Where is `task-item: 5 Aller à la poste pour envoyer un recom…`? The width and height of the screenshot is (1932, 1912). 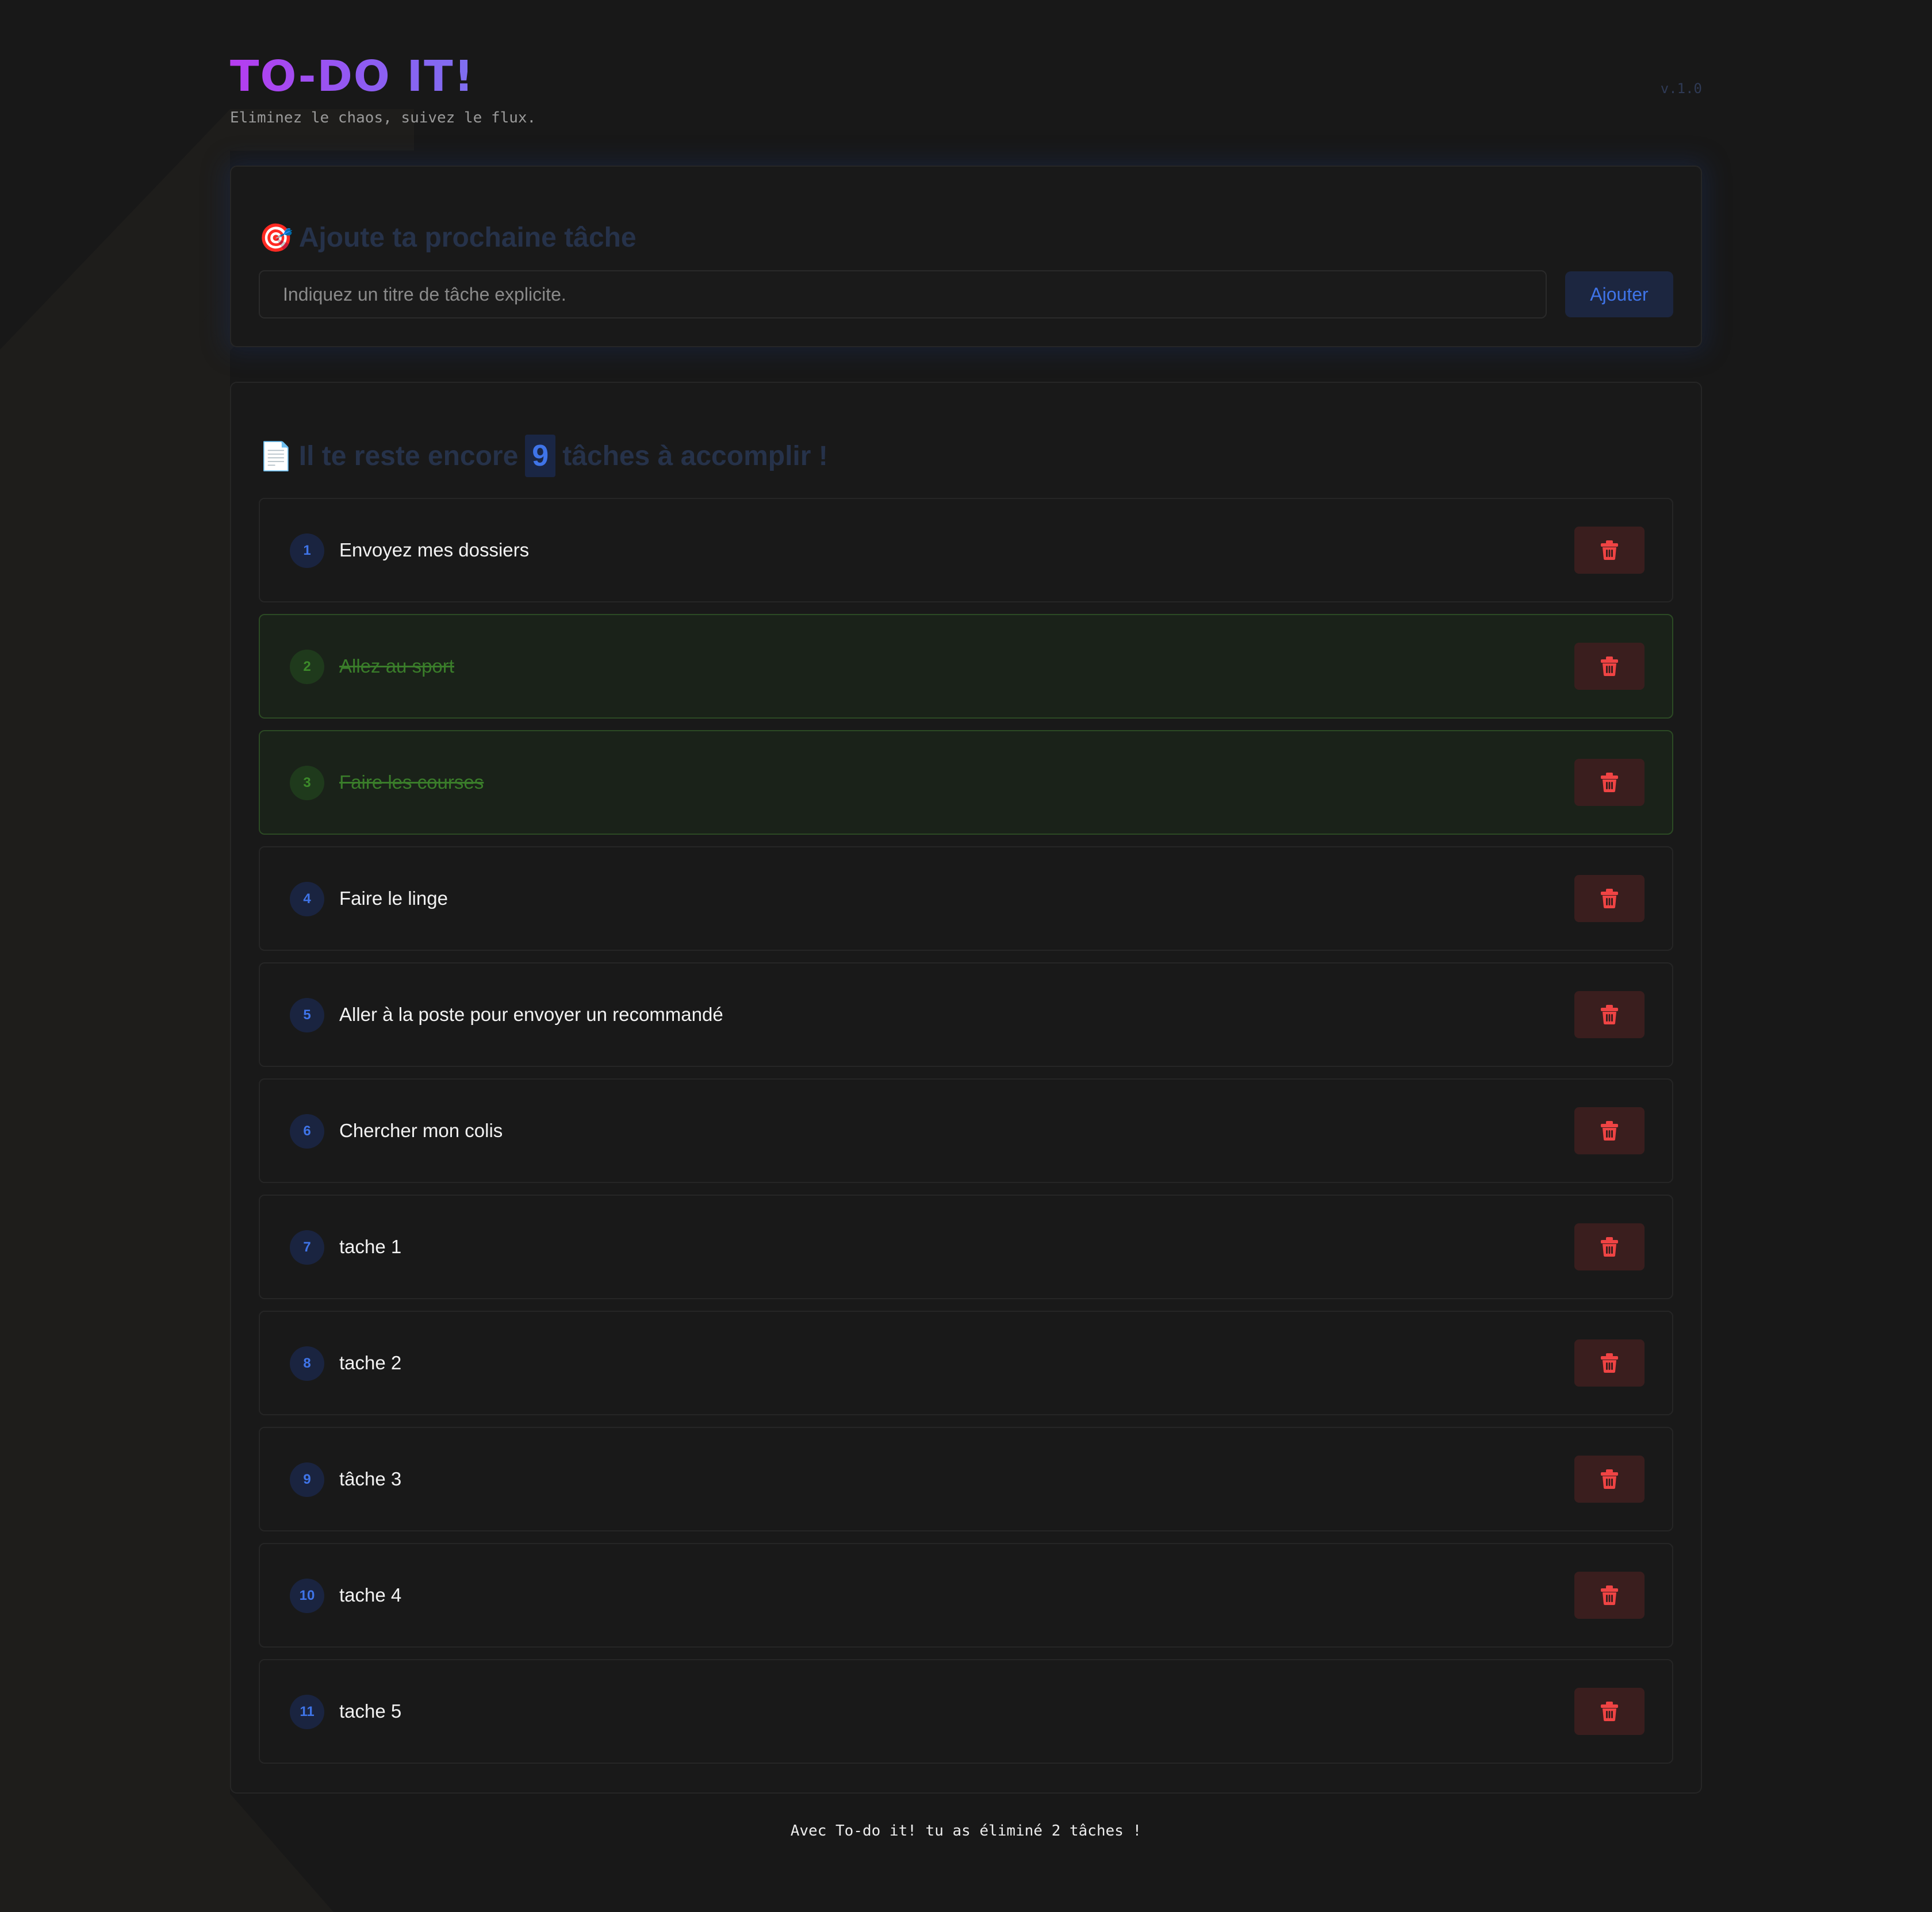
task-item: 5 Aller à la poste pour envoyer un recom… is located at coordinates (966, 1014).